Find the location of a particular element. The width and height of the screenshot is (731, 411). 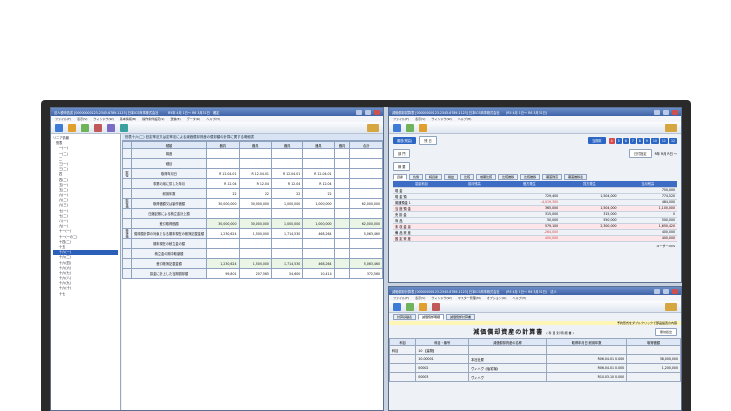

value-cell: 62,000,000 is located at coordinates (366, 203).